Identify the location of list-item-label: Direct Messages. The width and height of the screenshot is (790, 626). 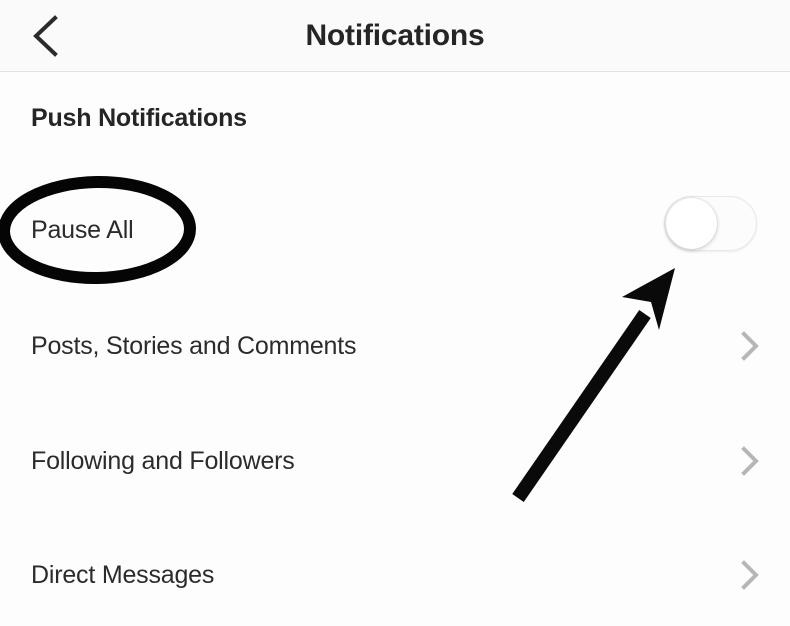
(123, 574).